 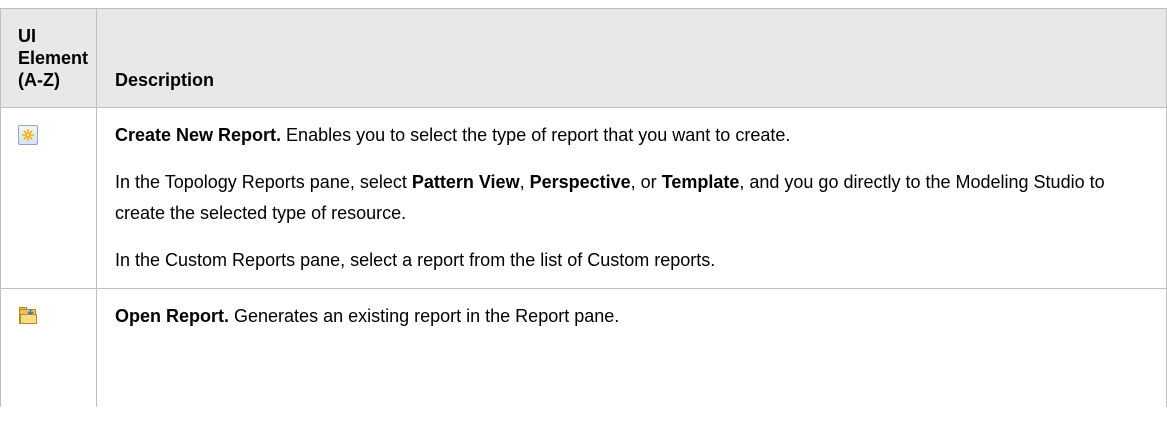 What do you see at coordinates (263, 182) in the screenshot?
I see `description-text: In the Topology Reports pane, select` at bounding box center [263, 182].